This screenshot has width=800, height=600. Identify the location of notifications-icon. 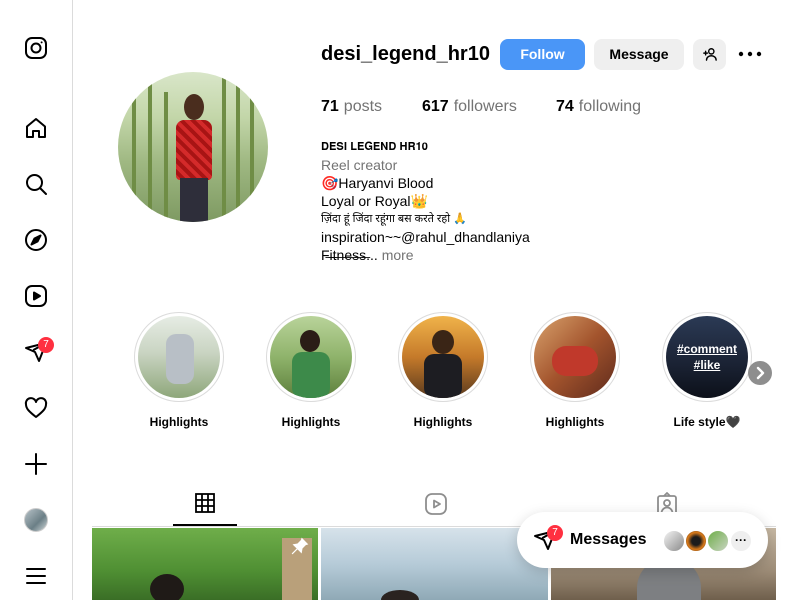
(36, 408).